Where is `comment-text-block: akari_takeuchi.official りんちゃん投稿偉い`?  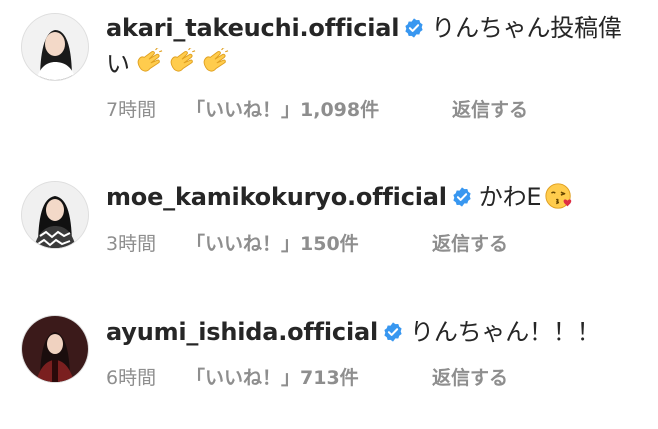 comment-text-block: akari_takeuchi.official りんちゃん投稿偉い is located at coordinates (371, 46).